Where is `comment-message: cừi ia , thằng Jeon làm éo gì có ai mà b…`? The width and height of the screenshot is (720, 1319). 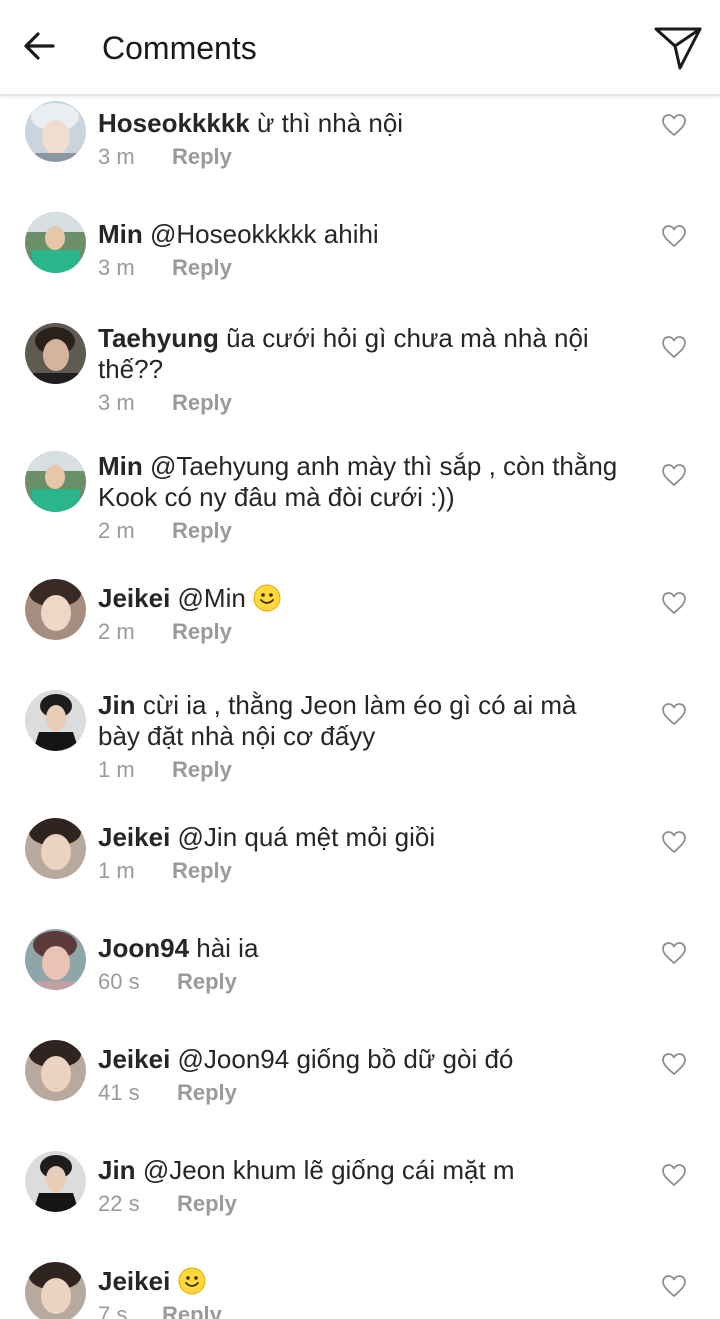 comment-message: cừi ia , thằng Jeon làm éo gì có ai mà b… is located at coordinates (337, 720).